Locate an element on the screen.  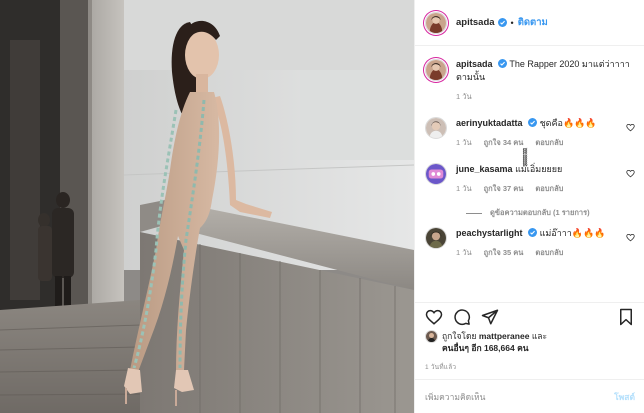
liker-avatar is located at coordinates (431, 336).